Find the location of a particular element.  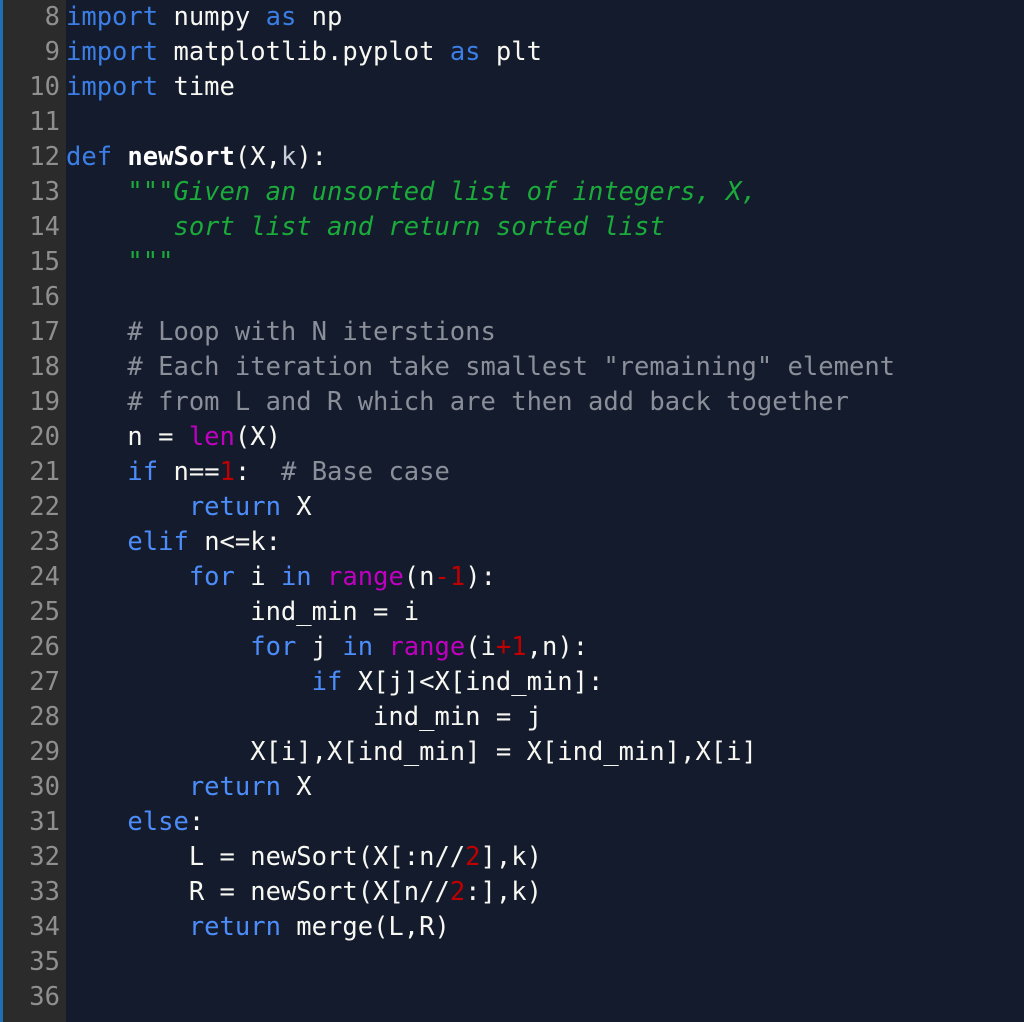

code-line: 24 for i in range(n-1): is located at coordinates (512, 577).